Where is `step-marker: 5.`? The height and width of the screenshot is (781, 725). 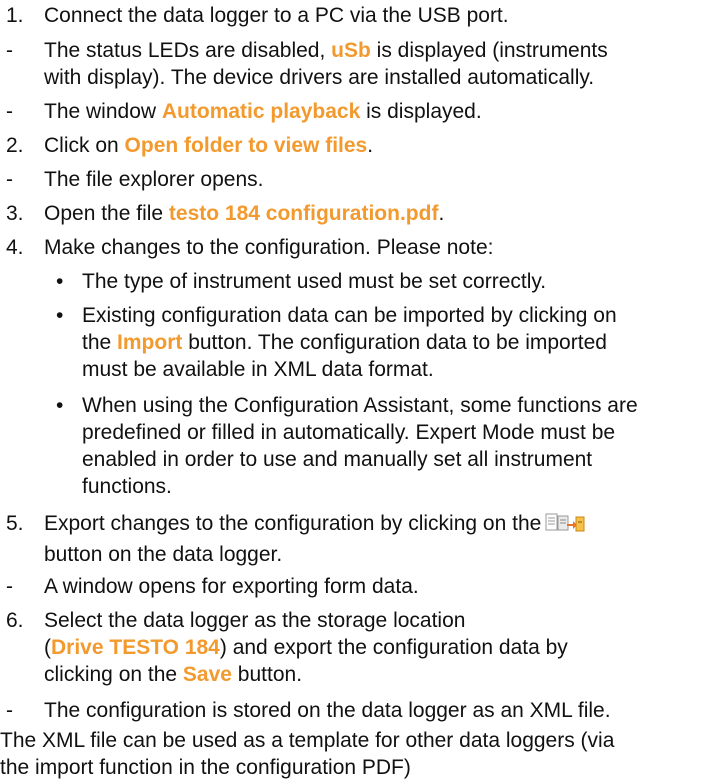 step-marker: 5. is located at coordinates (15, 523).